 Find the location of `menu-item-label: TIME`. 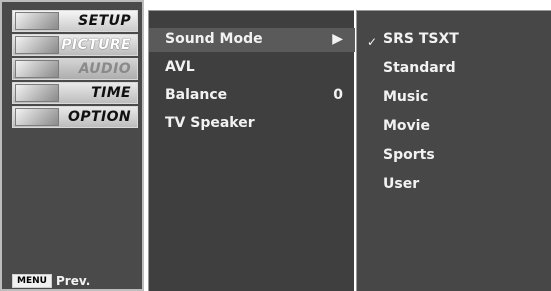

menu-item-label: TIME is located at coordinates (111, 93).